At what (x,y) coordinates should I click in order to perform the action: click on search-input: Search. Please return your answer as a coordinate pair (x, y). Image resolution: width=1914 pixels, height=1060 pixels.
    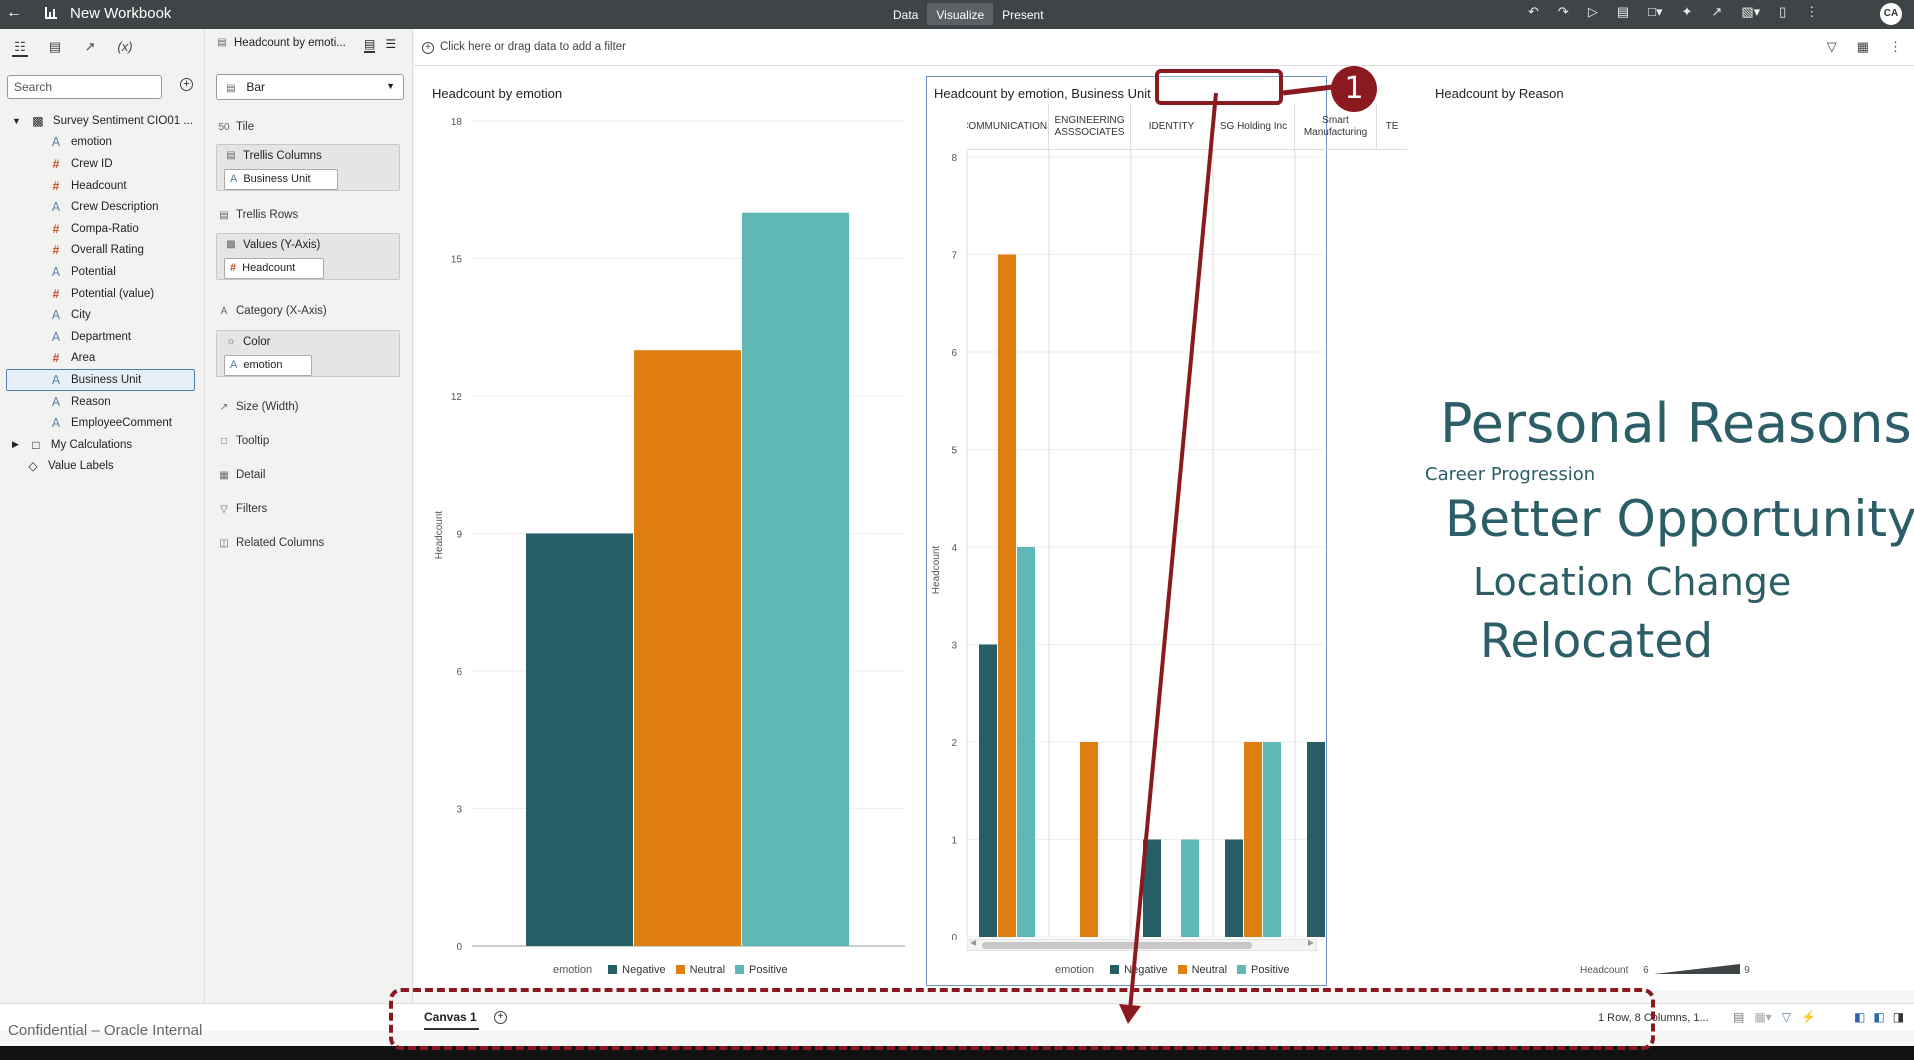
    Looking at the image, I should click on (84, 87).